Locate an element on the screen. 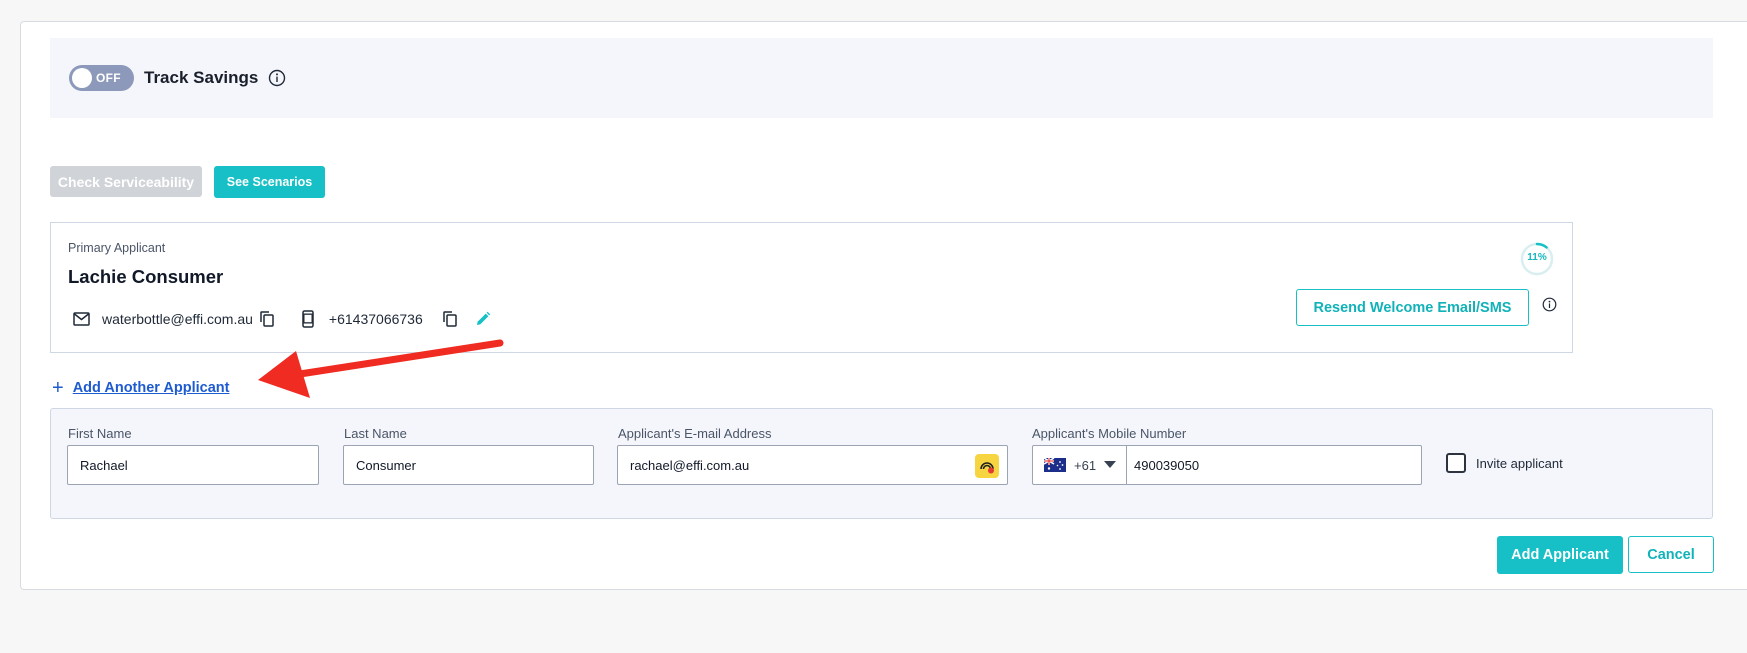  email-label: Applicant's E-mail Address is located at coordinates (695, 433).